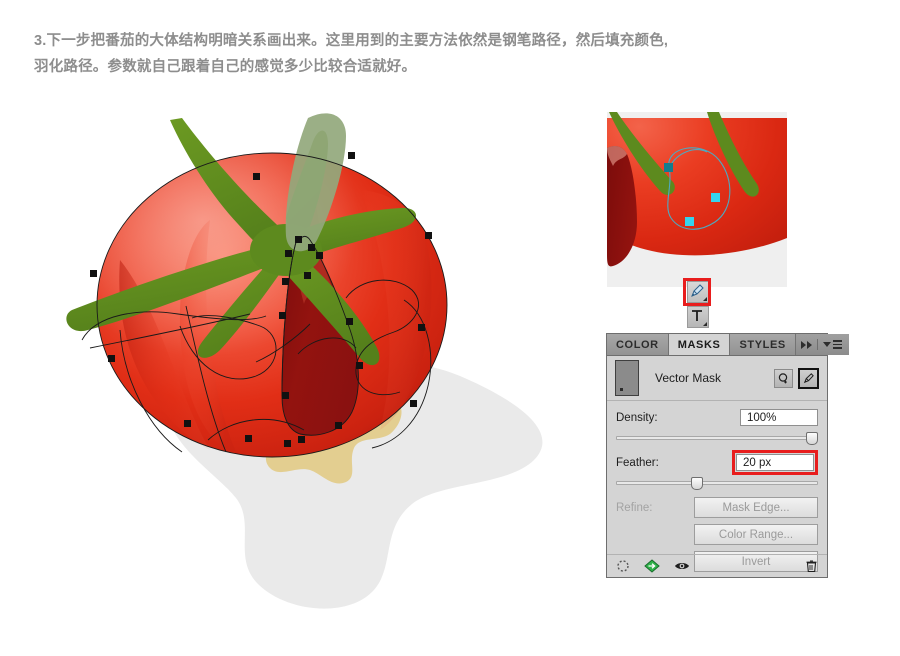 This screenshot has width=900, height=656. I want to click on density-value-input: 100%, so click(779, 417).